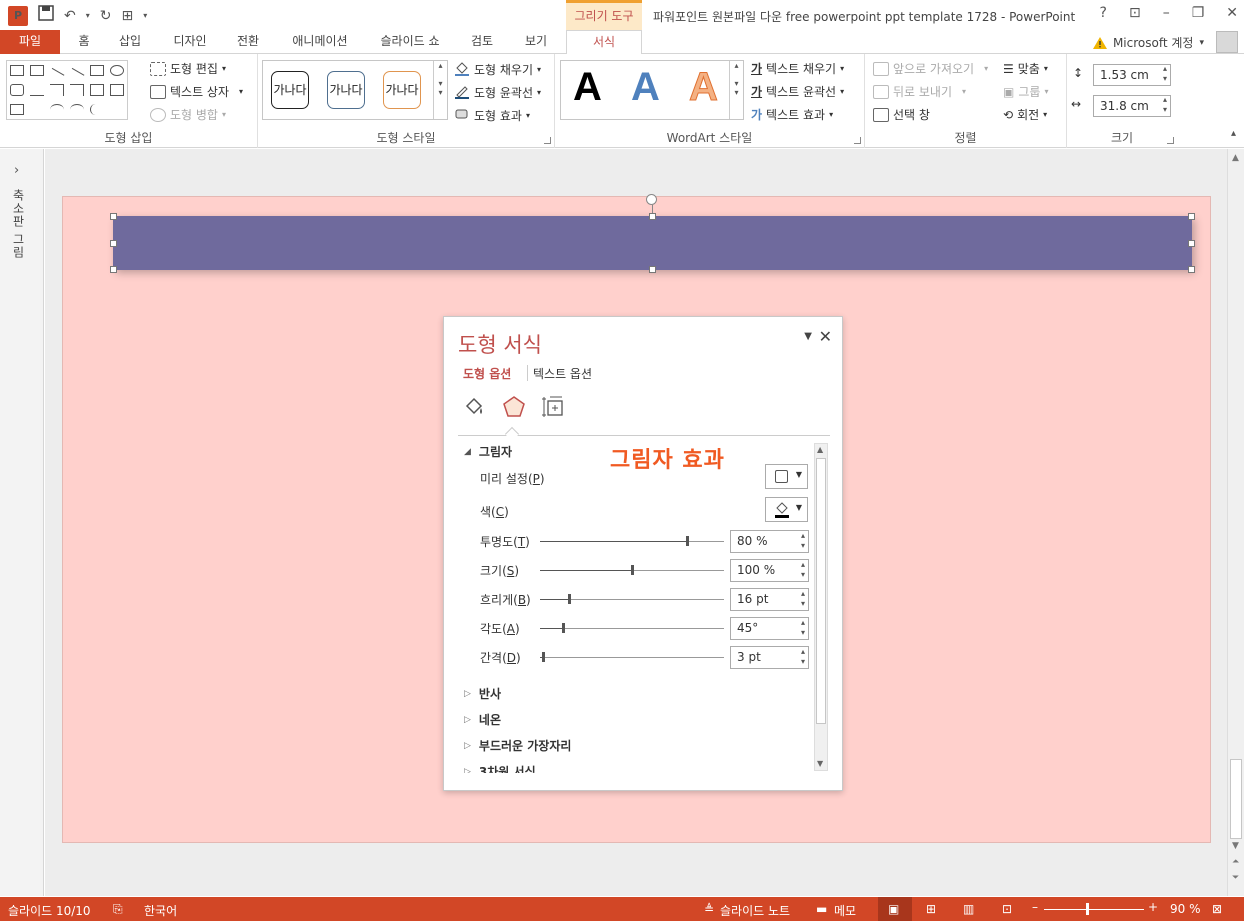 This screenshot has height=921, width=1244. What do you see at coordinates (17, 90) in the screenshot?
I see `rounded-rectangle-shape-icon` at bounding box center [17, 90].